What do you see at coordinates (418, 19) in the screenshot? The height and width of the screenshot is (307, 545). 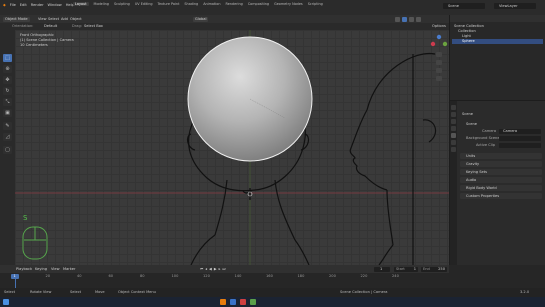 I see `rendered-icon` at bounding box center [418, 19].